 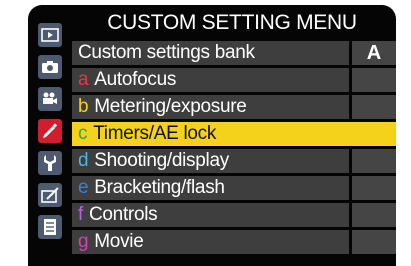 I want to click on item-letter: g, so click(x=83, y=241).